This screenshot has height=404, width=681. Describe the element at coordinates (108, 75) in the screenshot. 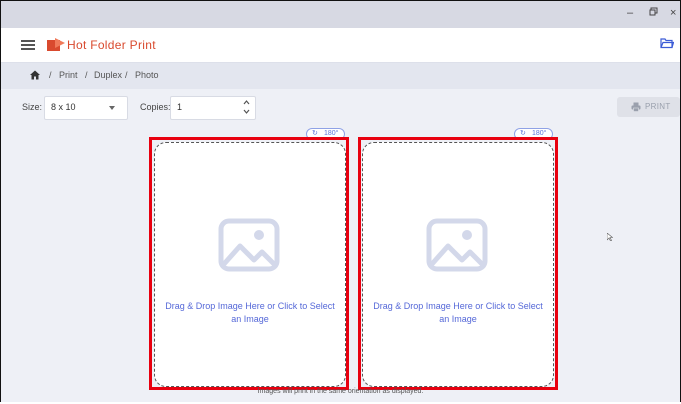

I see `breadcrumb-item-duplex: Duplex` at that location.